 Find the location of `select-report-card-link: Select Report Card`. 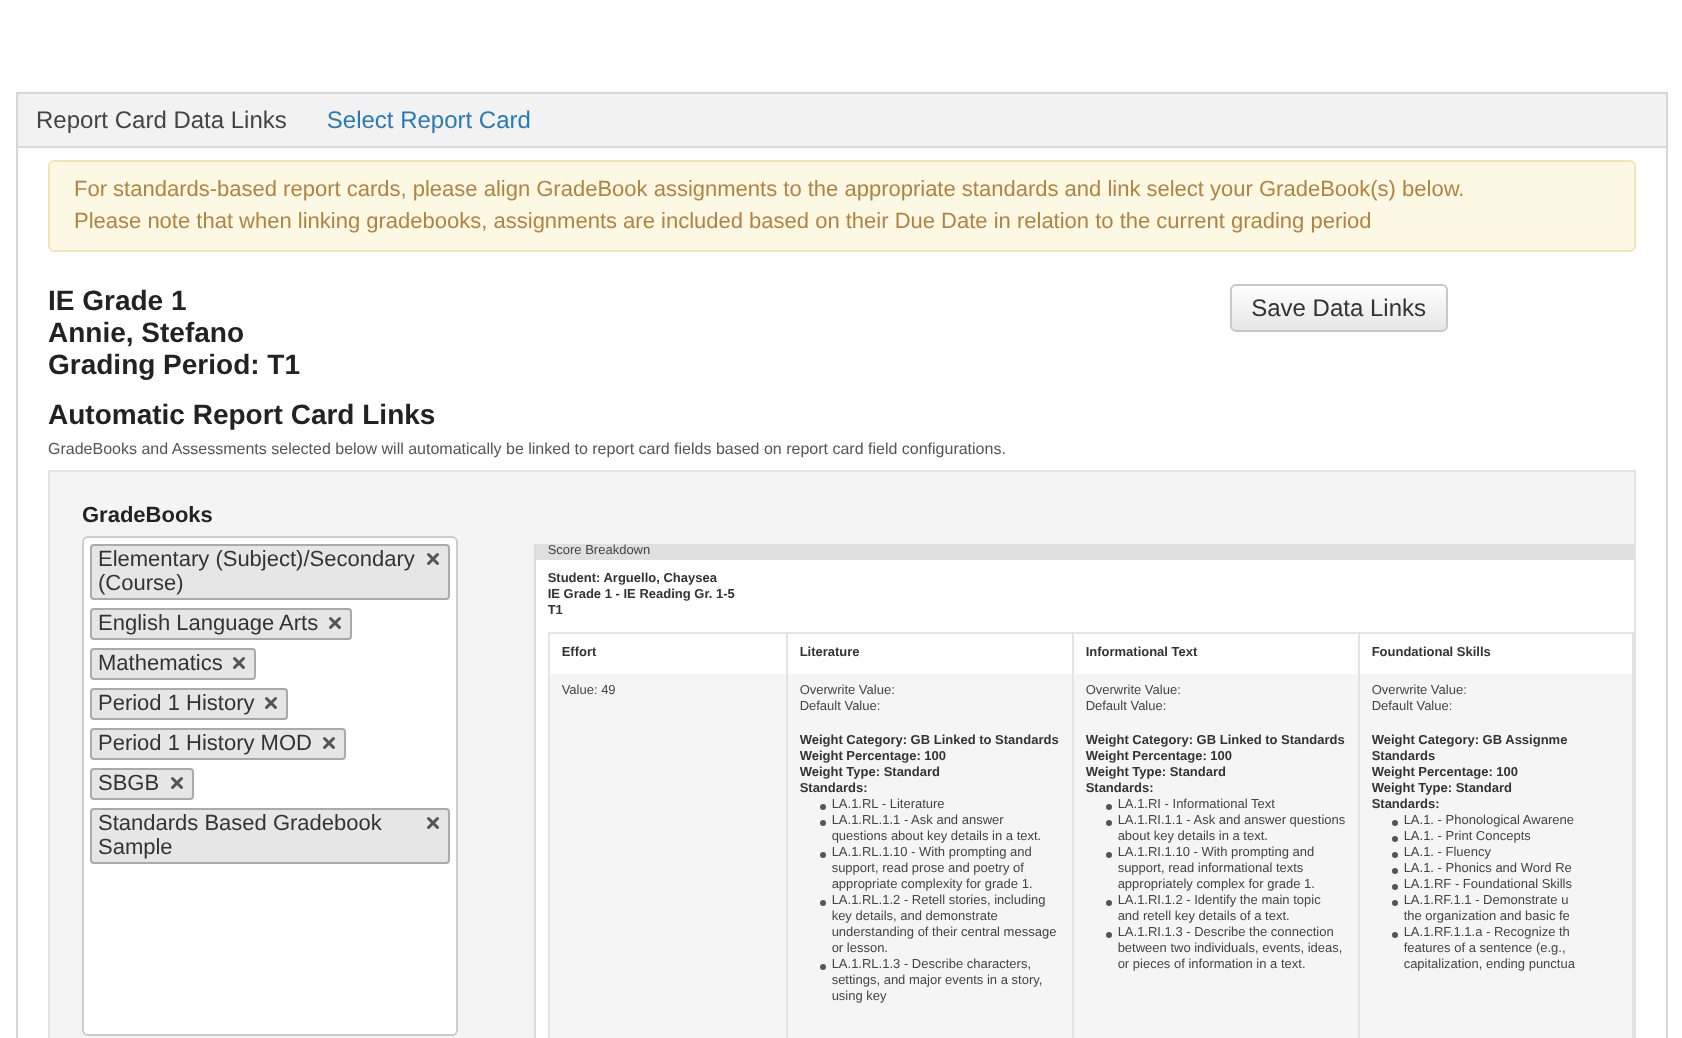

select-report-card-link: Select Report Card is located at coordinates (428, 119).